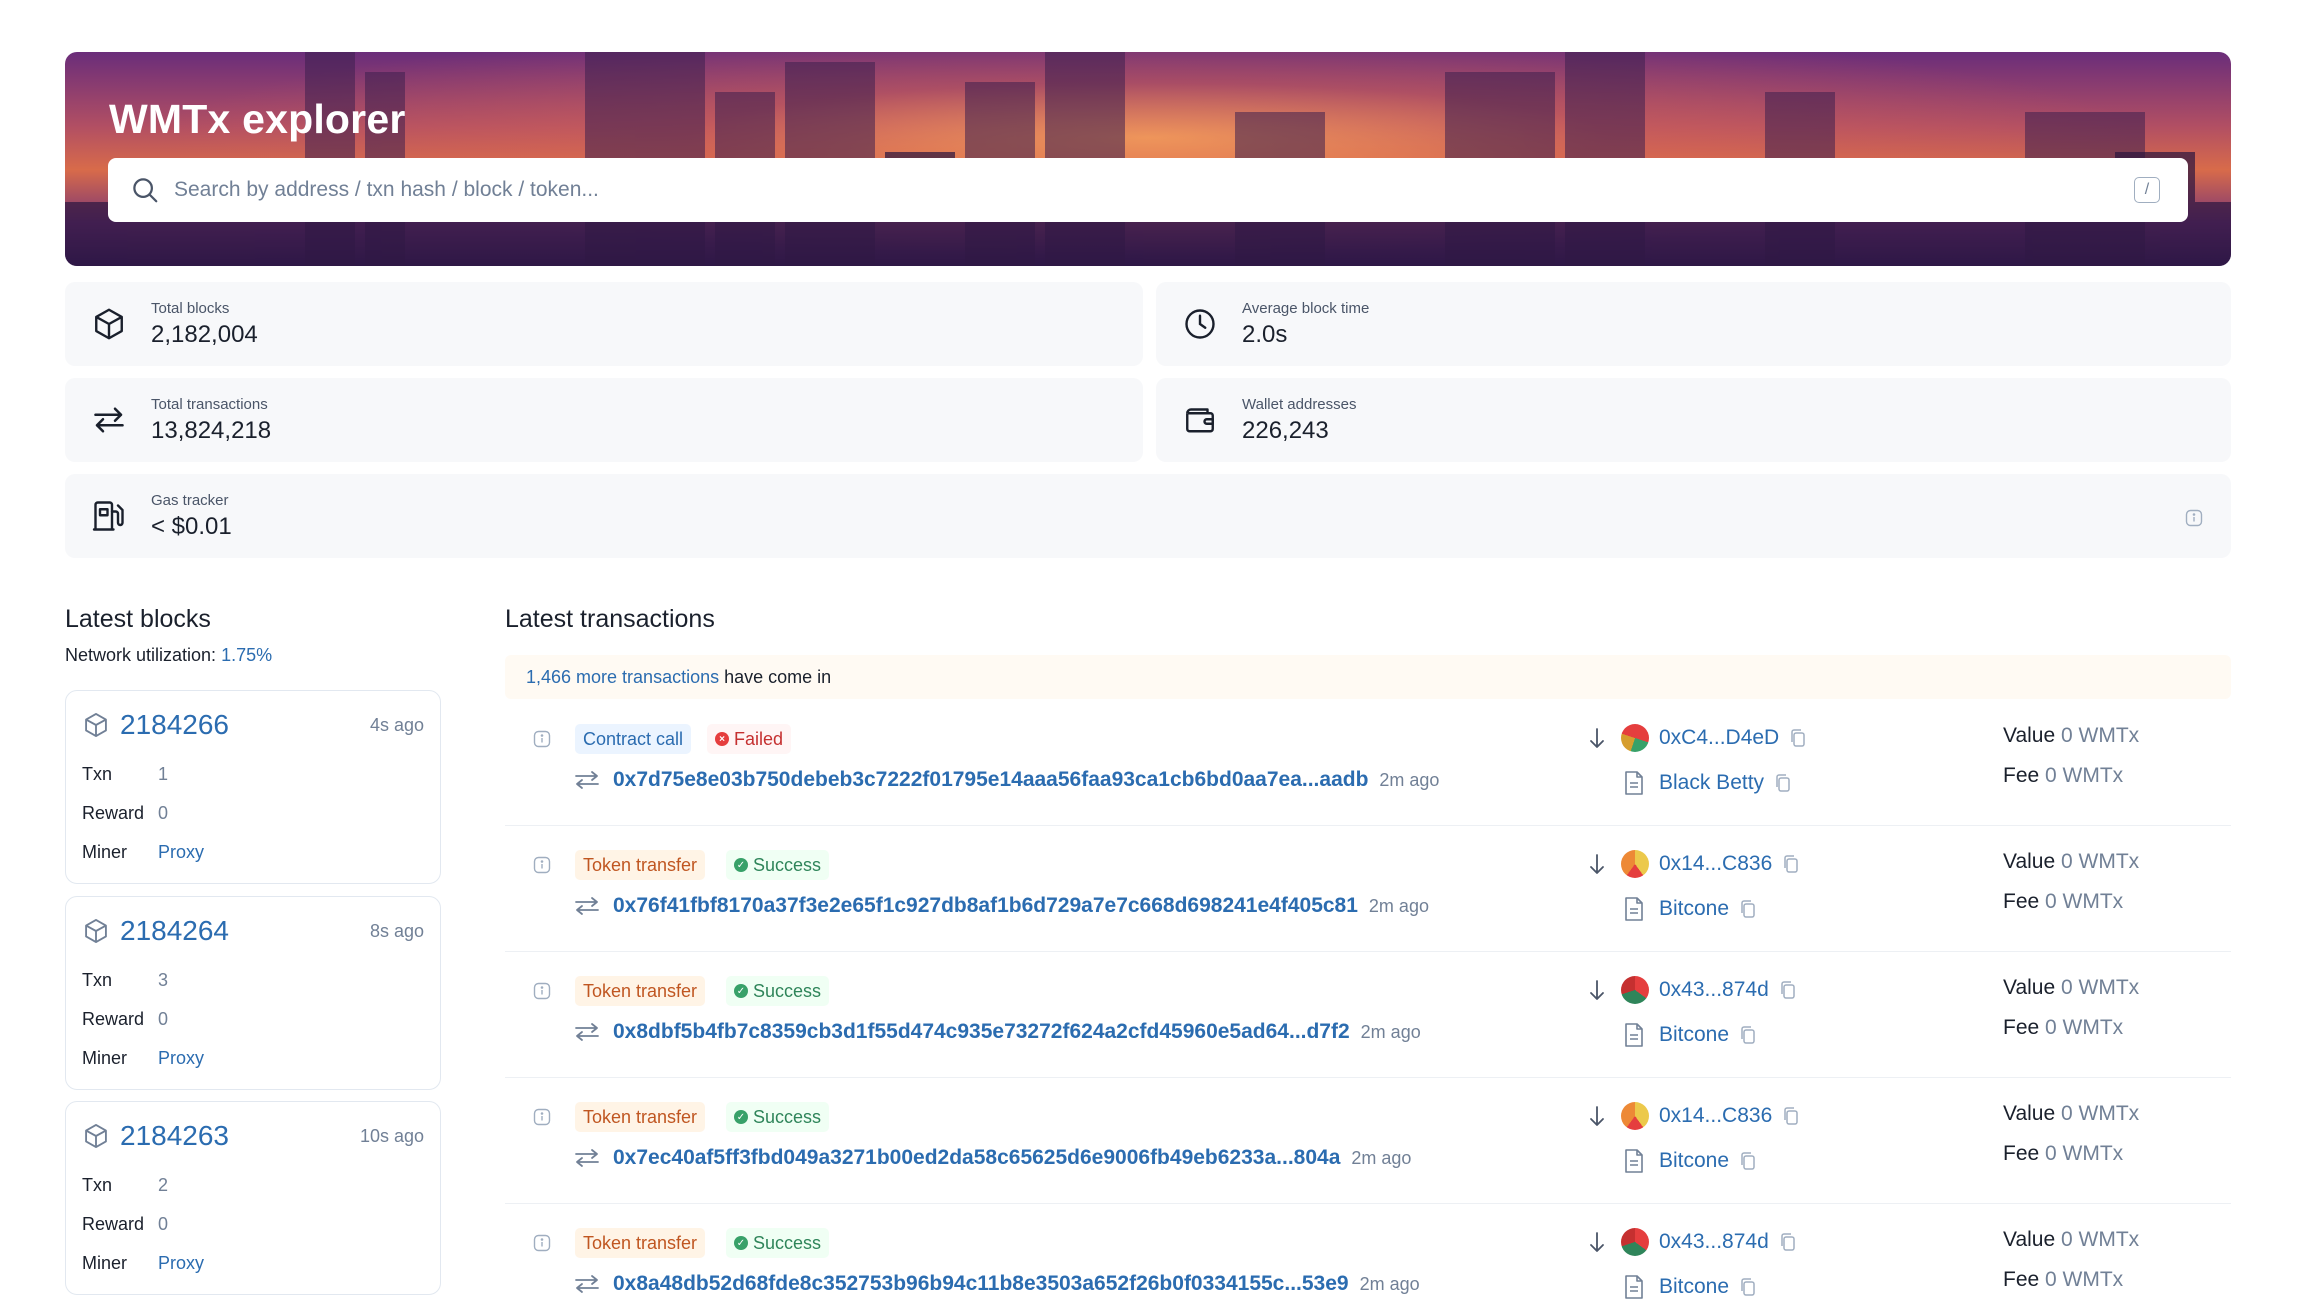 Image resolution: width=2304 pixels, height=1306 pixels. What do you see at coordinates (391, 1136) in the screenshot?
I see `block-age: 10s ago` at bounding box center [391, 1136].